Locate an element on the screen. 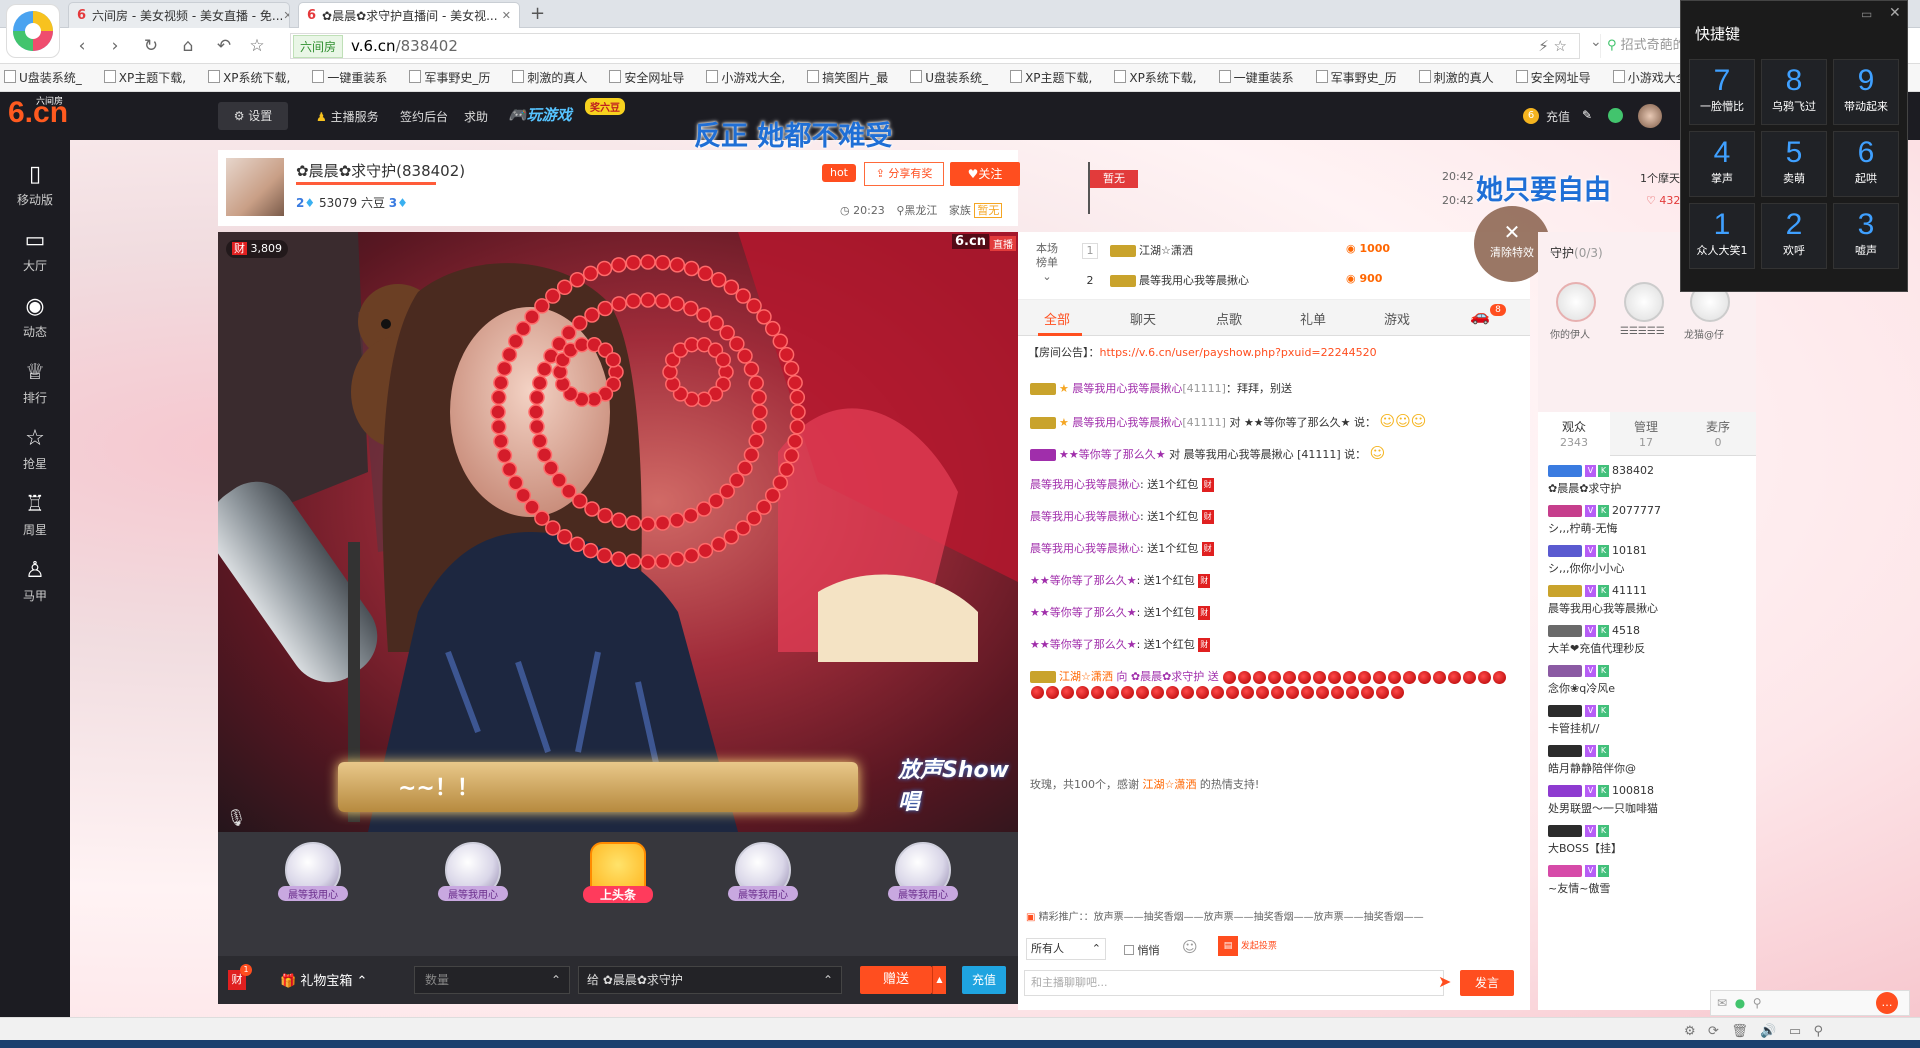 The width and height of the screenshot is (1920, 1048). tab-games: 游戏 is located at coordinates (1397, 318).